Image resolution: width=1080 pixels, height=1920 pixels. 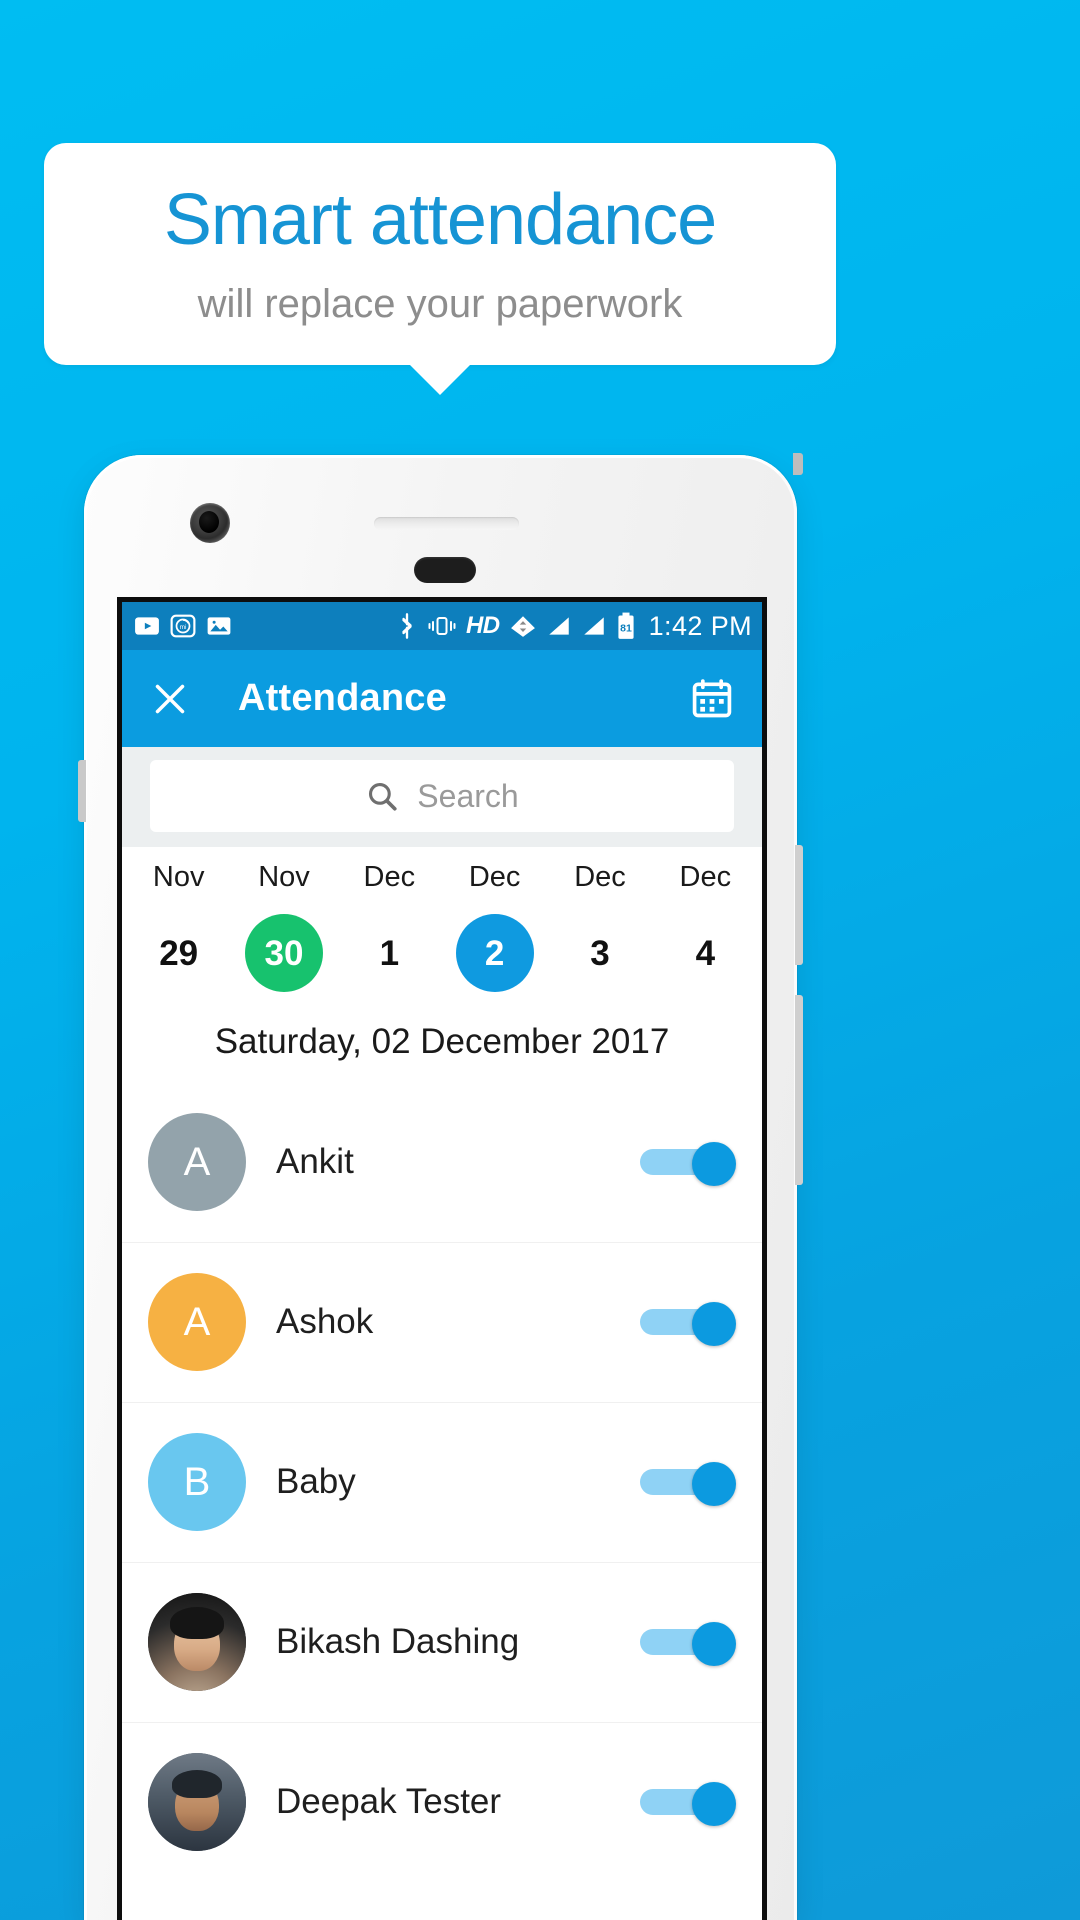 What do you see at coordinates (170, 699) in the screenshot?
I see `close-icon` at bounding box center [170, 699].